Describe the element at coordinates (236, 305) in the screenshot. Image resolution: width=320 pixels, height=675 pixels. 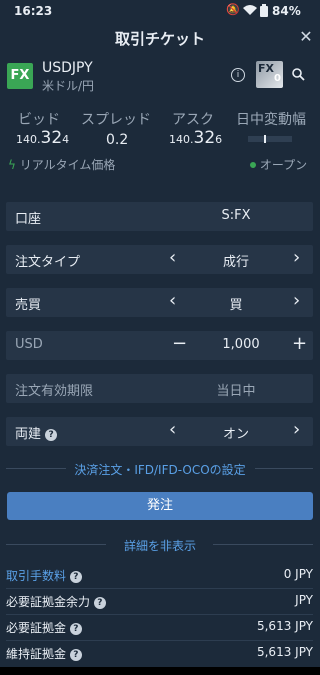
I see `side-value: 買` at that location.